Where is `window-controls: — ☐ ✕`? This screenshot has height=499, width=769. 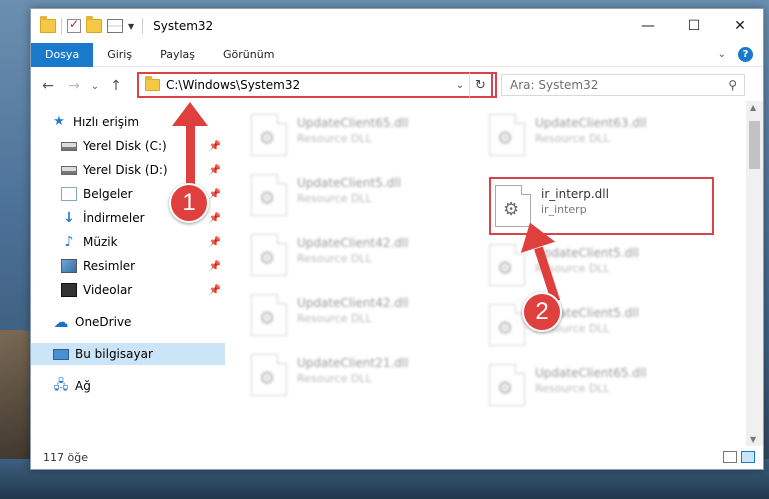 window-controls: — ☐ ✕ is located at coordinates (694, 26).